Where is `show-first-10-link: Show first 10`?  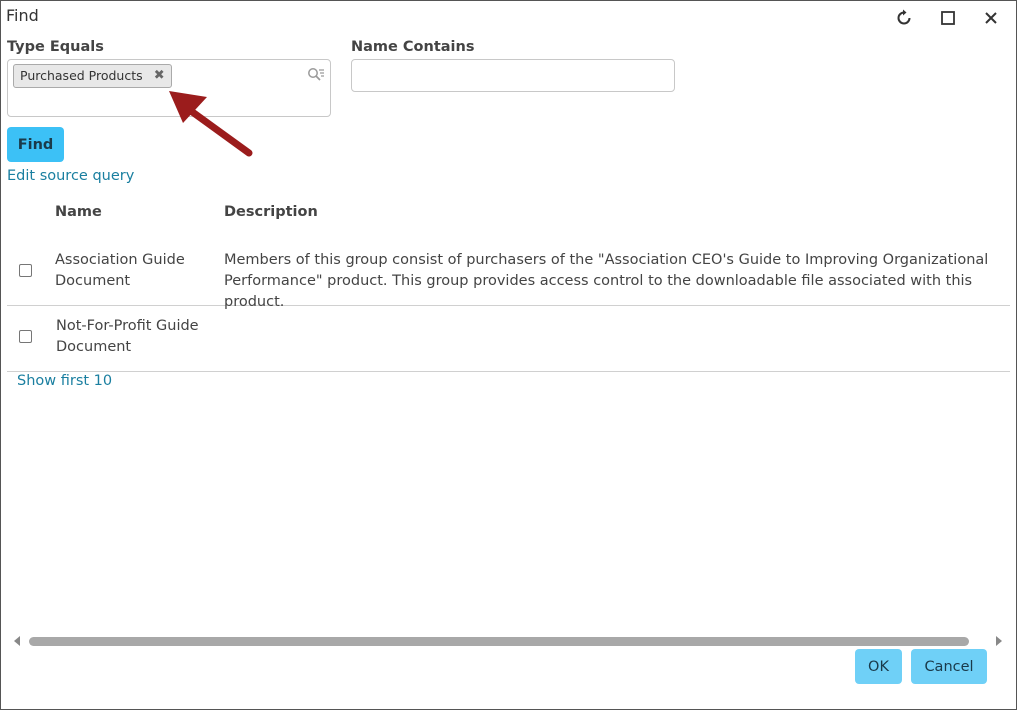 show-first-10-link: Show first 10 is located at coordinates (64, 381).